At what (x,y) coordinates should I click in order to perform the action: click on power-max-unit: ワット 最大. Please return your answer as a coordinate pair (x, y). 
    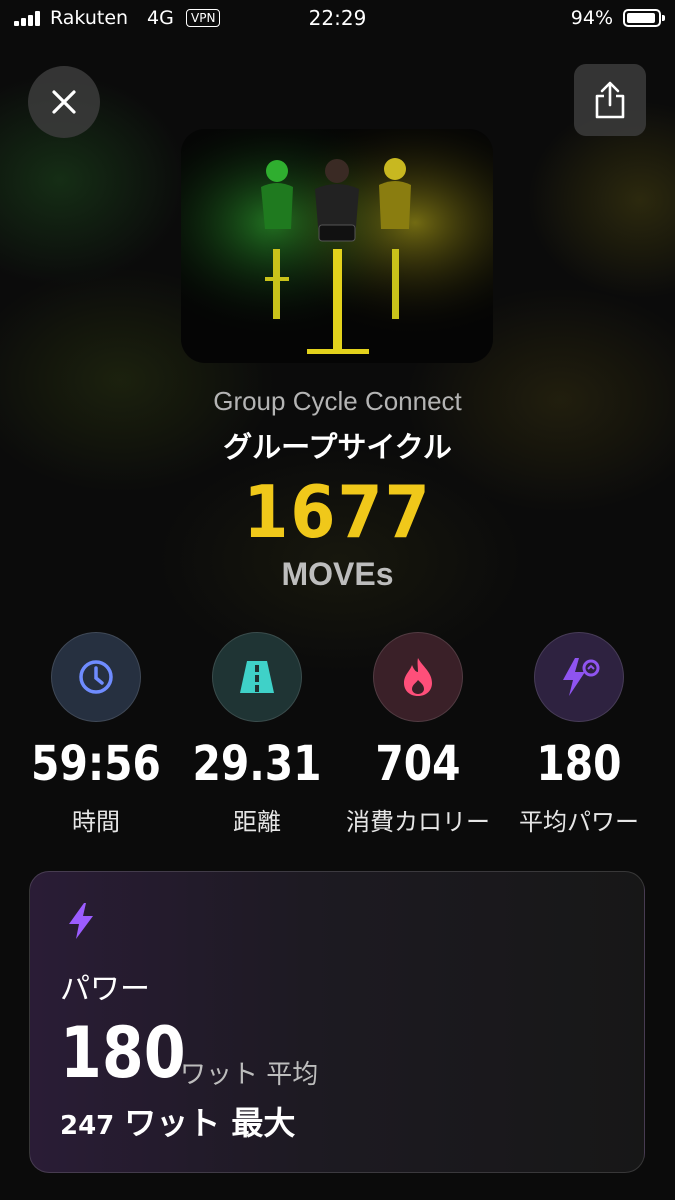
    Looking at the image, I should click on (210, 1123).